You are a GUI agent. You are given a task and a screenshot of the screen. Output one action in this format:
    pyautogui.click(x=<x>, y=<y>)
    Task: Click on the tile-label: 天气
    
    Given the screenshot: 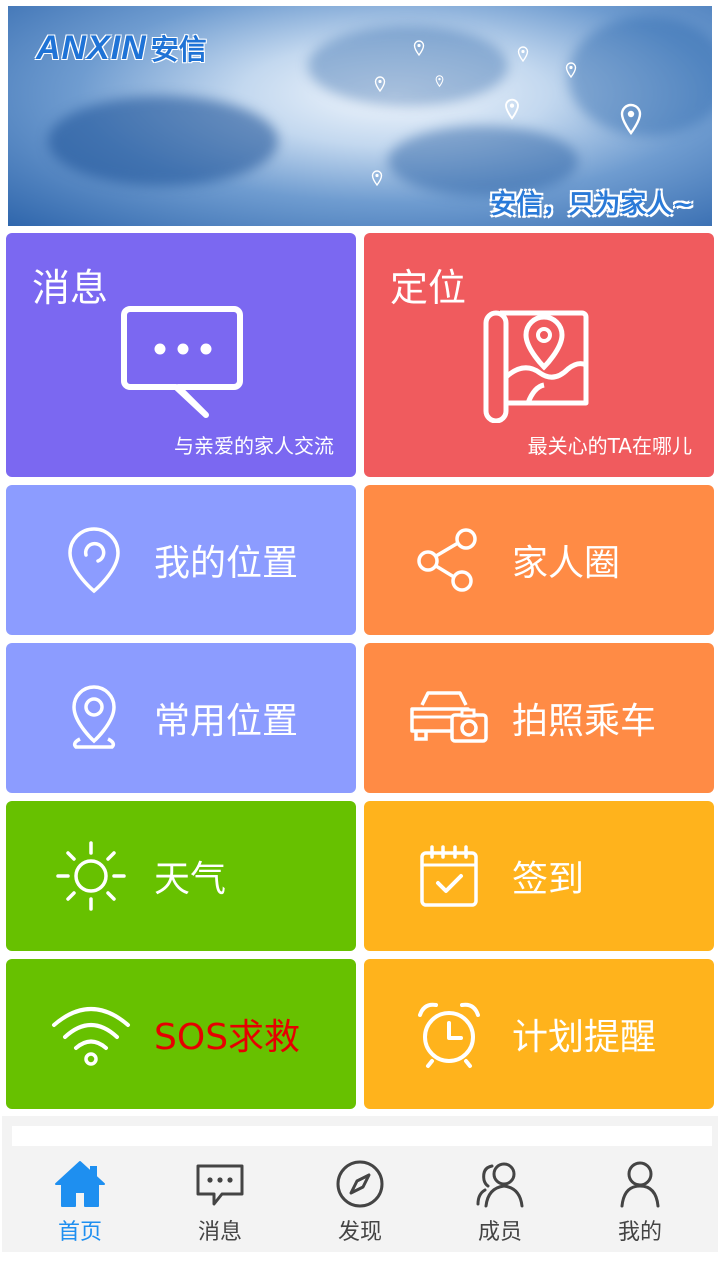 What is the action you would take?
    pyautogui.click(x=190, y=879)
    